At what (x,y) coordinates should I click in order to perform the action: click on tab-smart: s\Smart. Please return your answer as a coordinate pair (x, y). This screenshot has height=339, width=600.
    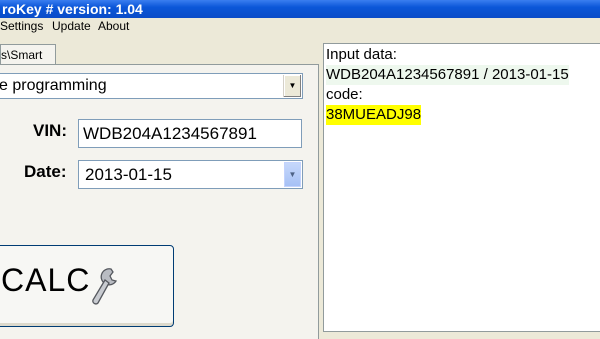
    Looking at the image, I should click on (28, 54).